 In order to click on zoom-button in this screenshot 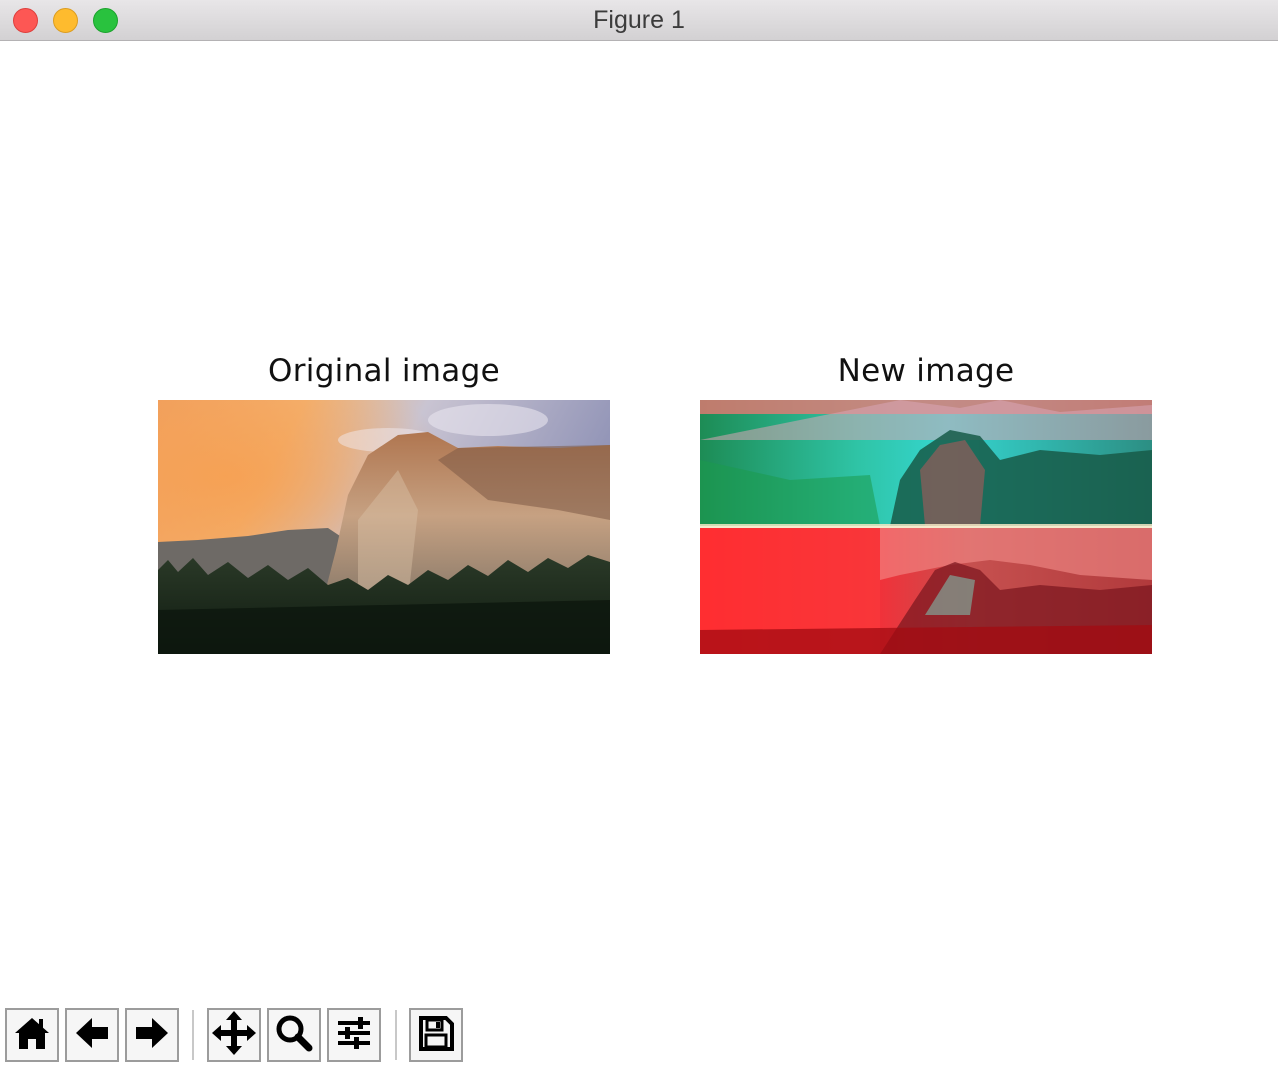, I will do `click(294, 1035)`.